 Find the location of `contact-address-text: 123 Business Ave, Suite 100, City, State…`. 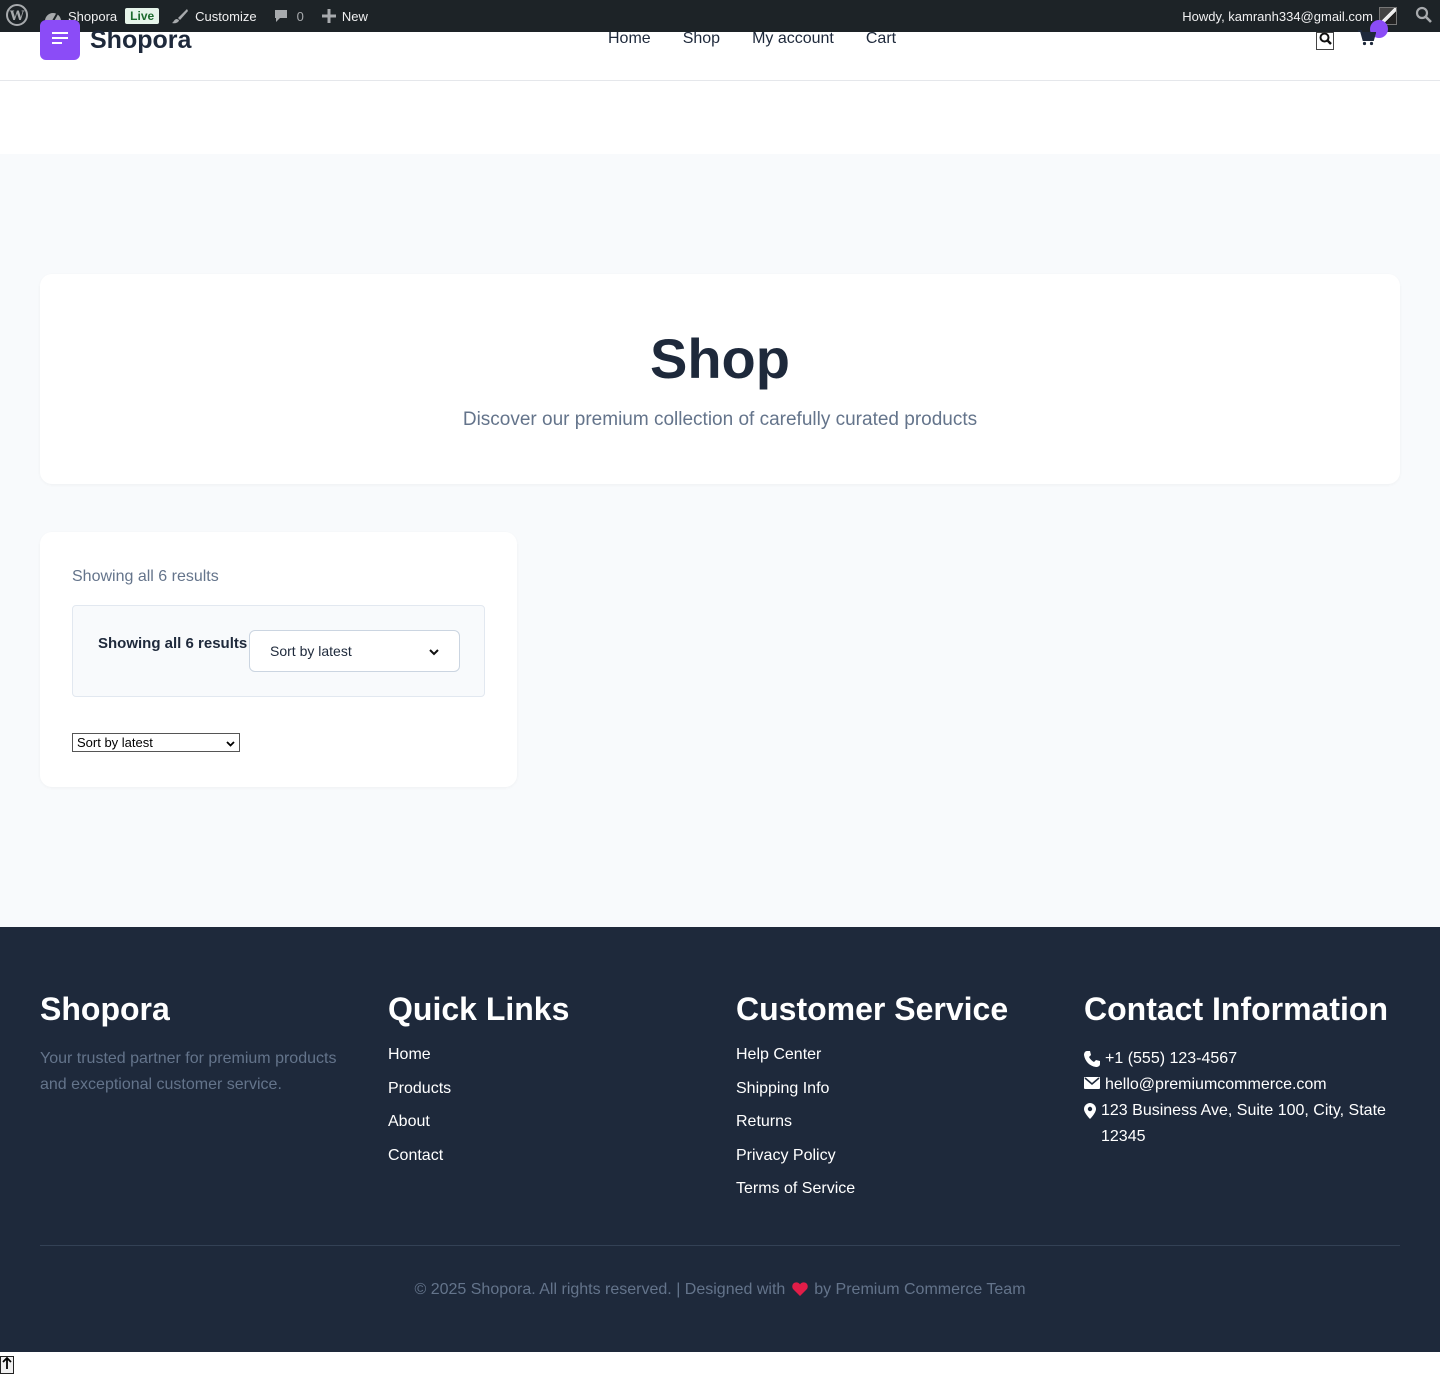

contact-address-text: 123 Business Ave, Suite 100, City, State… is located at coordinates (1243, 1123).